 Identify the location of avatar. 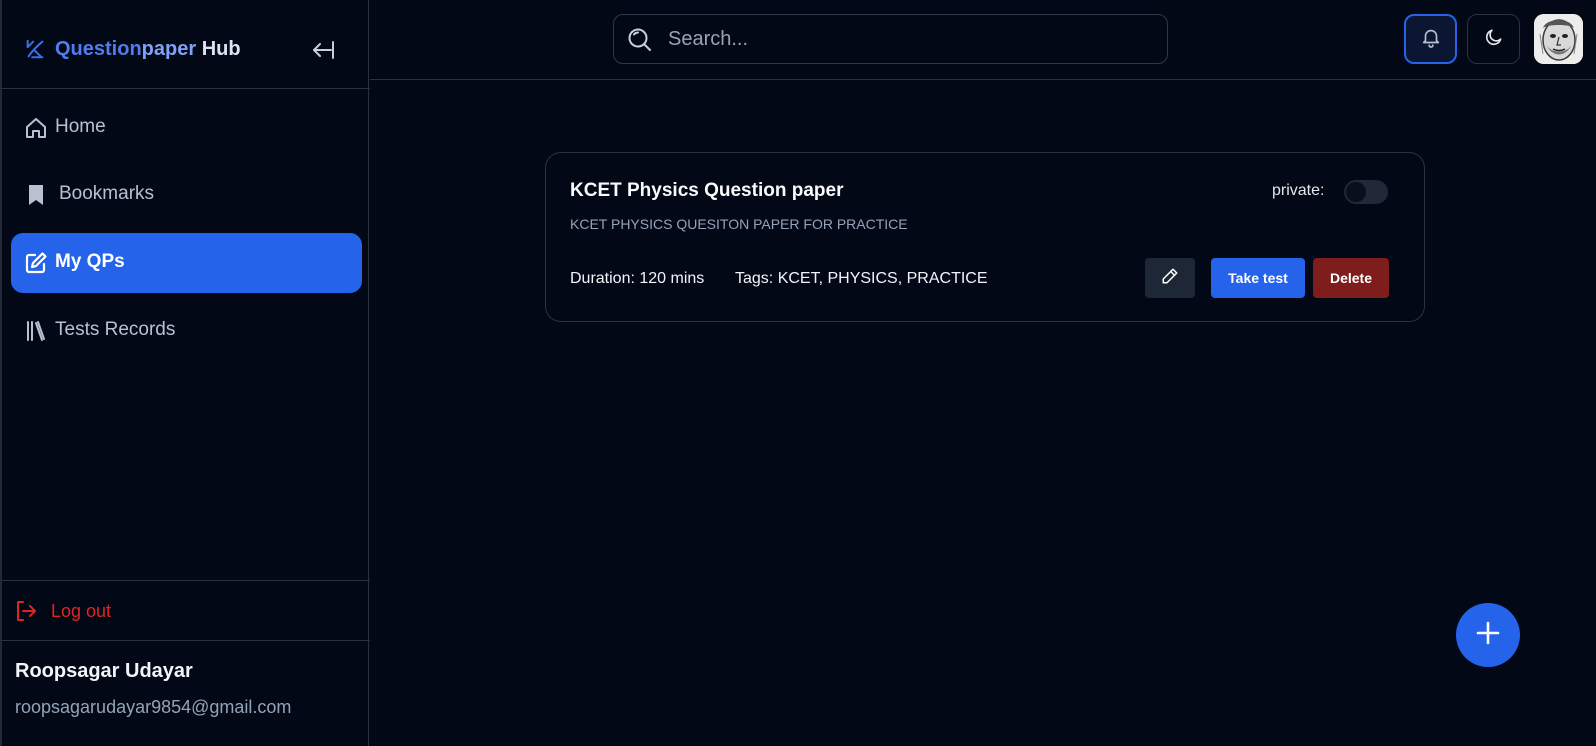
(1558, 39).